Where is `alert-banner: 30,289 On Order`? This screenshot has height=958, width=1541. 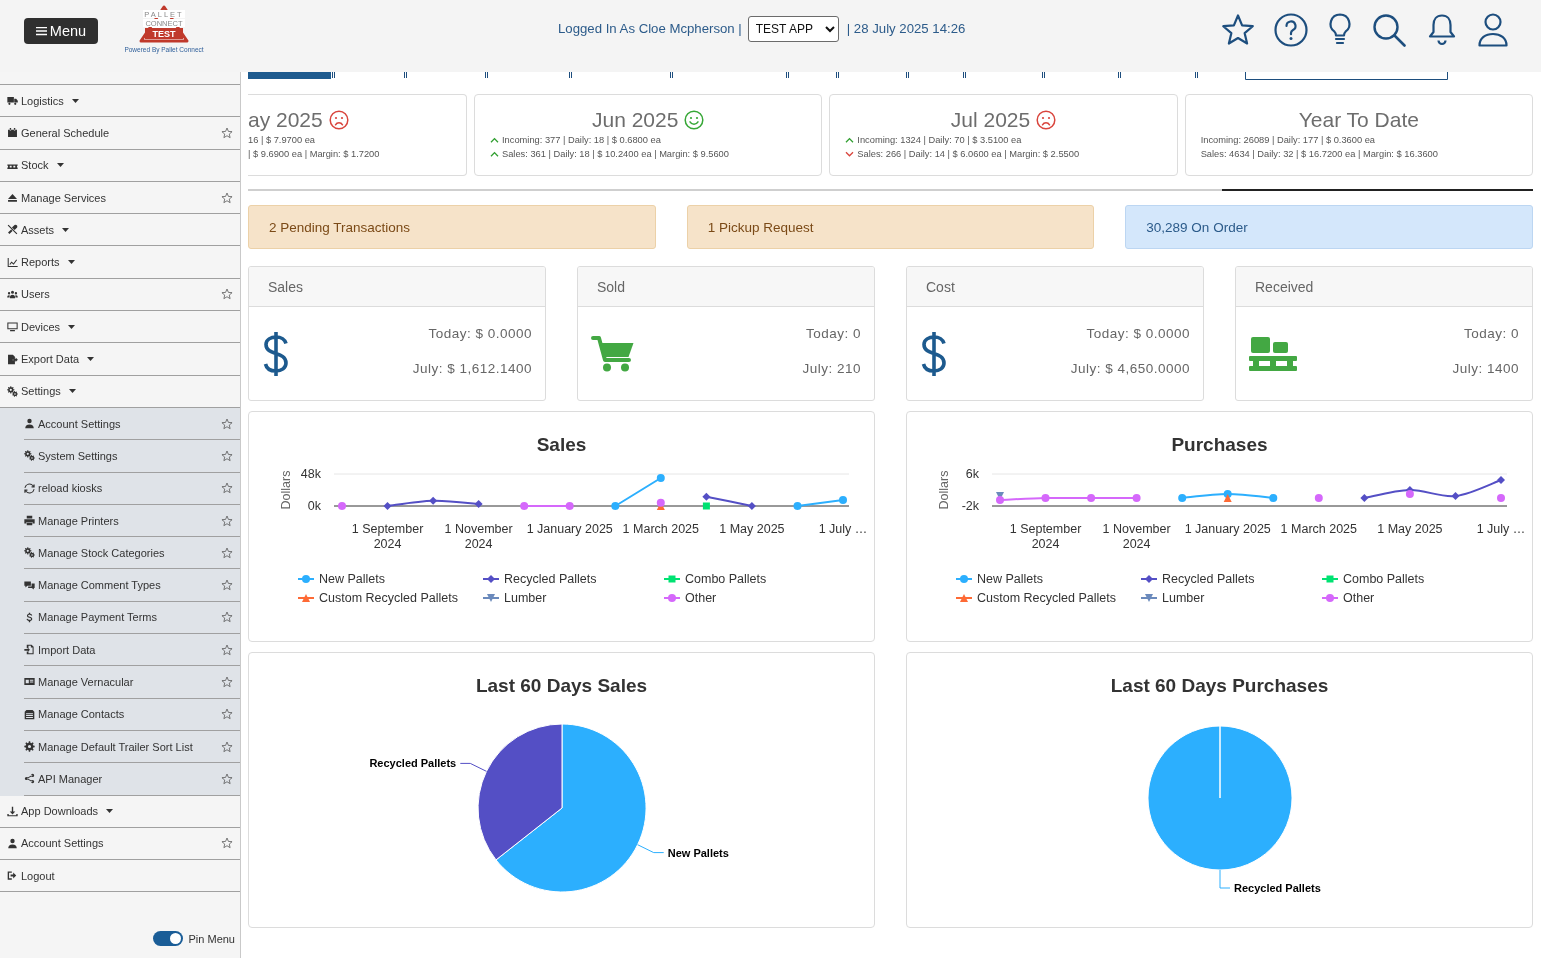 alert-banner: 30,289 On Order is located at coordinates (1329, 227).